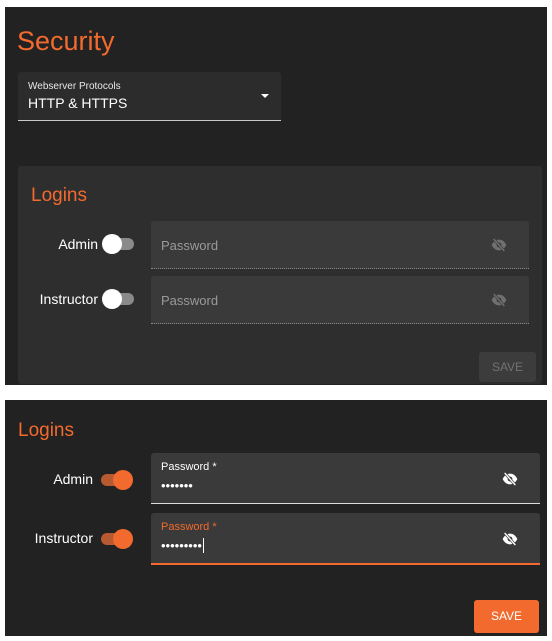  I want to click on select-value: HTTP & HTTPS, so click(78, 103).